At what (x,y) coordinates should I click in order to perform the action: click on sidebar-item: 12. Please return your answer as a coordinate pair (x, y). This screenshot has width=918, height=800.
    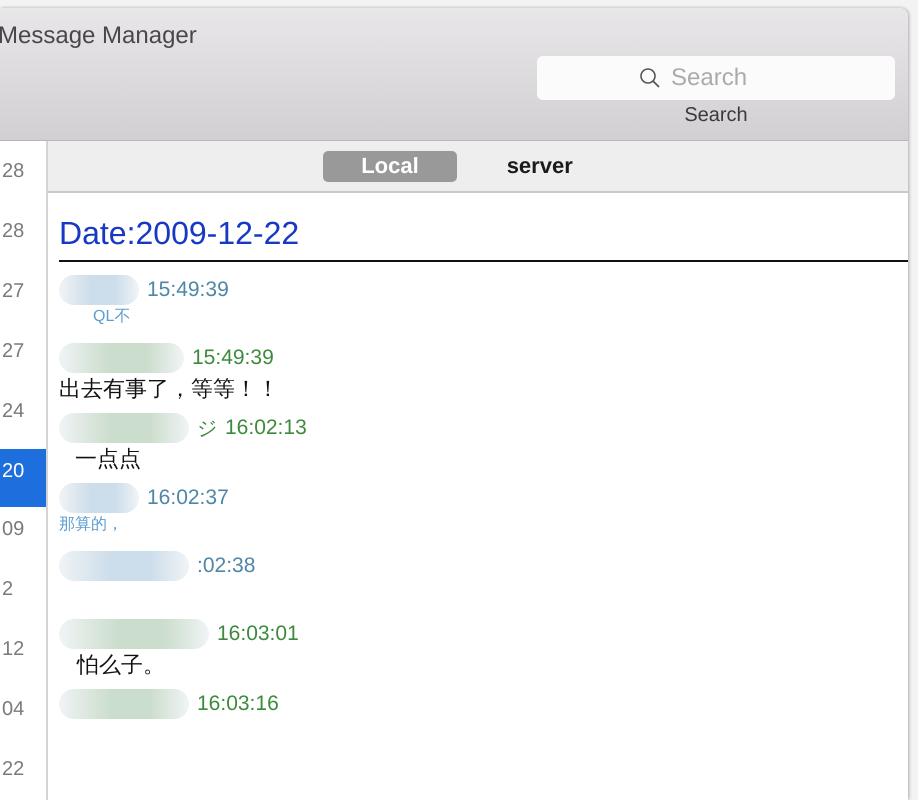
    Looking at the image, I should click on (23, 657).